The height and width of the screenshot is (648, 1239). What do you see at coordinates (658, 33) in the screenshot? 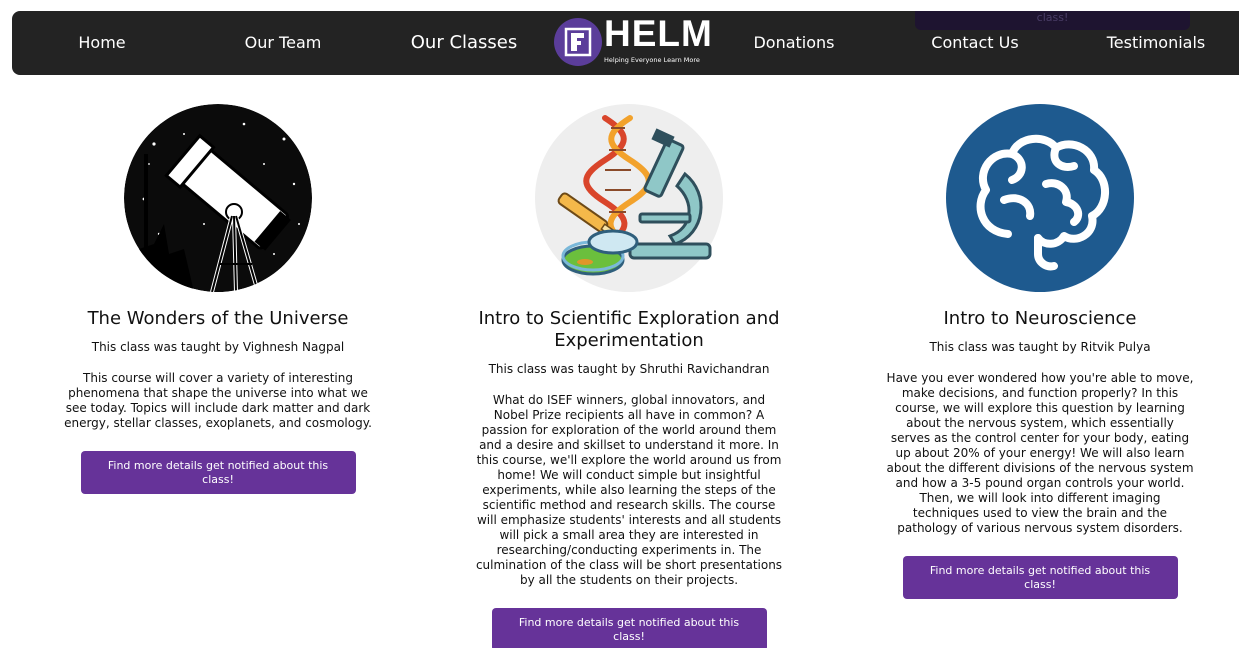
I see `logo-wordmark: HELM` at bounding box center [658, 33].